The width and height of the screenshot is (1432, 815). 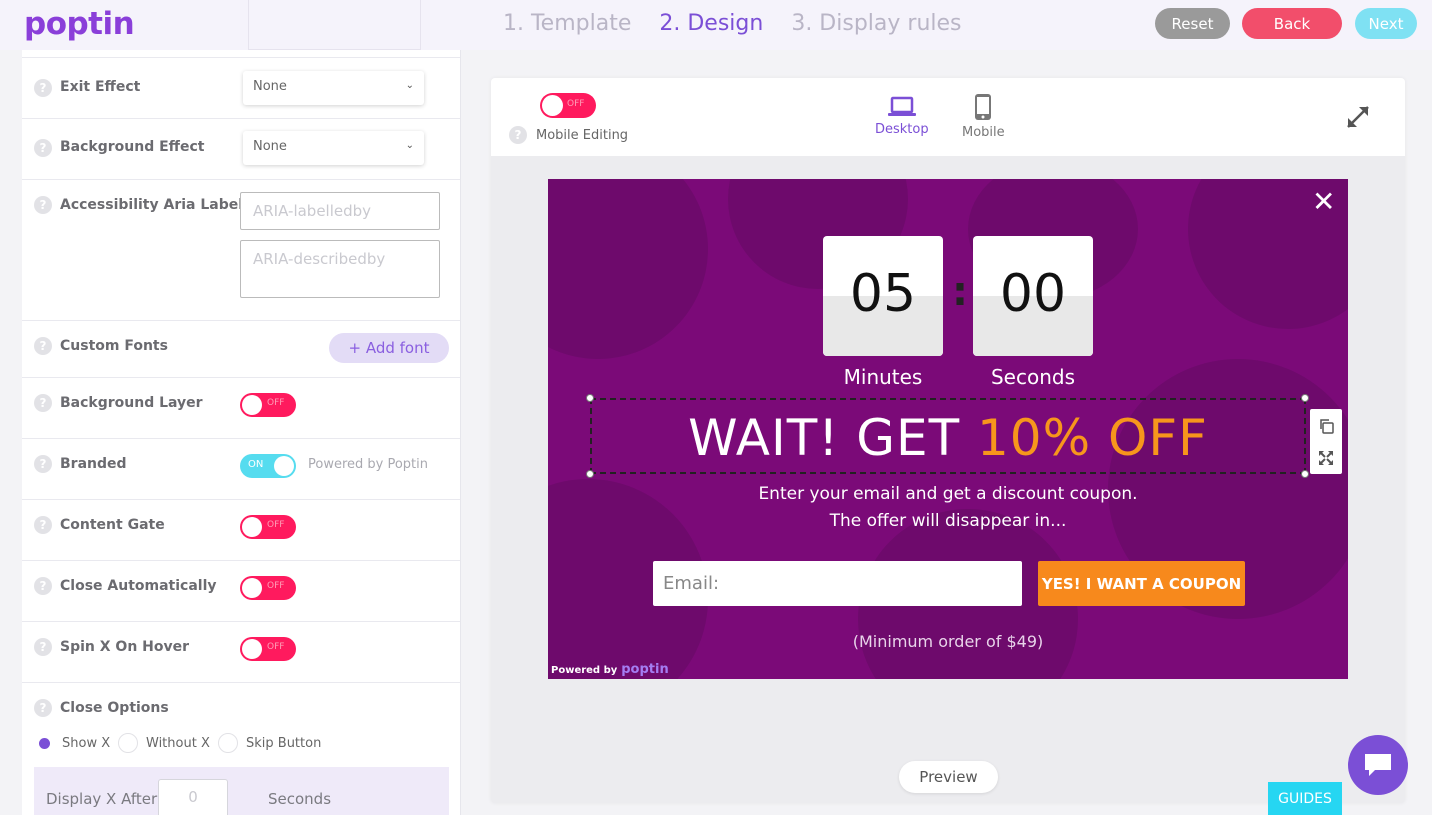 What do you see at coordinates (44, 743) in the screenshot?
I see `radio-selected-dot` at bounding box center [44, 743].